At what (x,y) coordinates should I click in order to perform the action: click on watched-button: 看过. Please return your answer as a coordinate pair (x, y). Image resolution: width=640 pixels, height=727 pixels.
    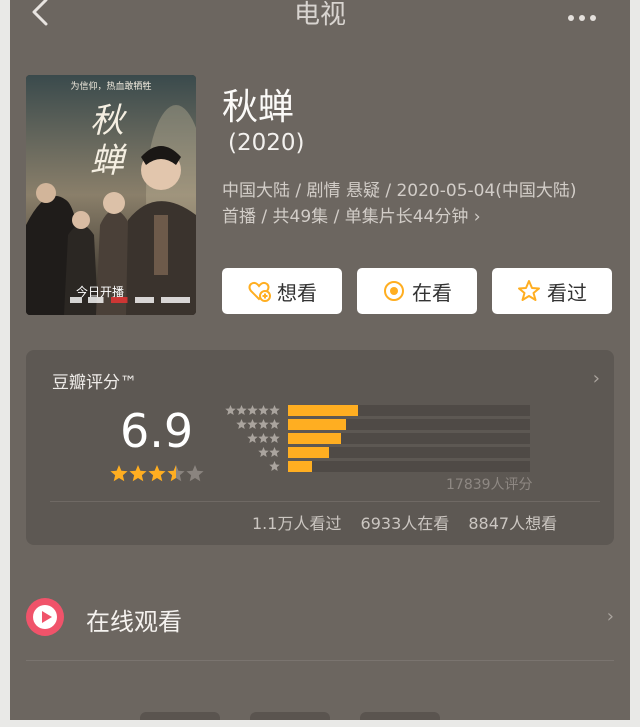
    Looking at the image, I should click on (552, 291).